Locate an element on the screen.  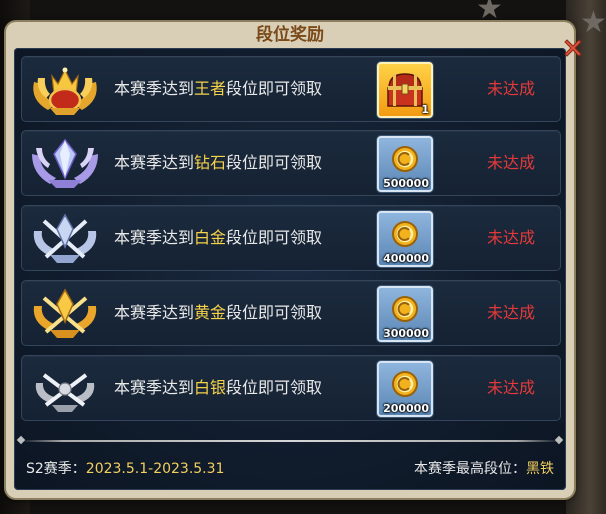
rank-name: 黄金 is located at coordinates (210, 312).